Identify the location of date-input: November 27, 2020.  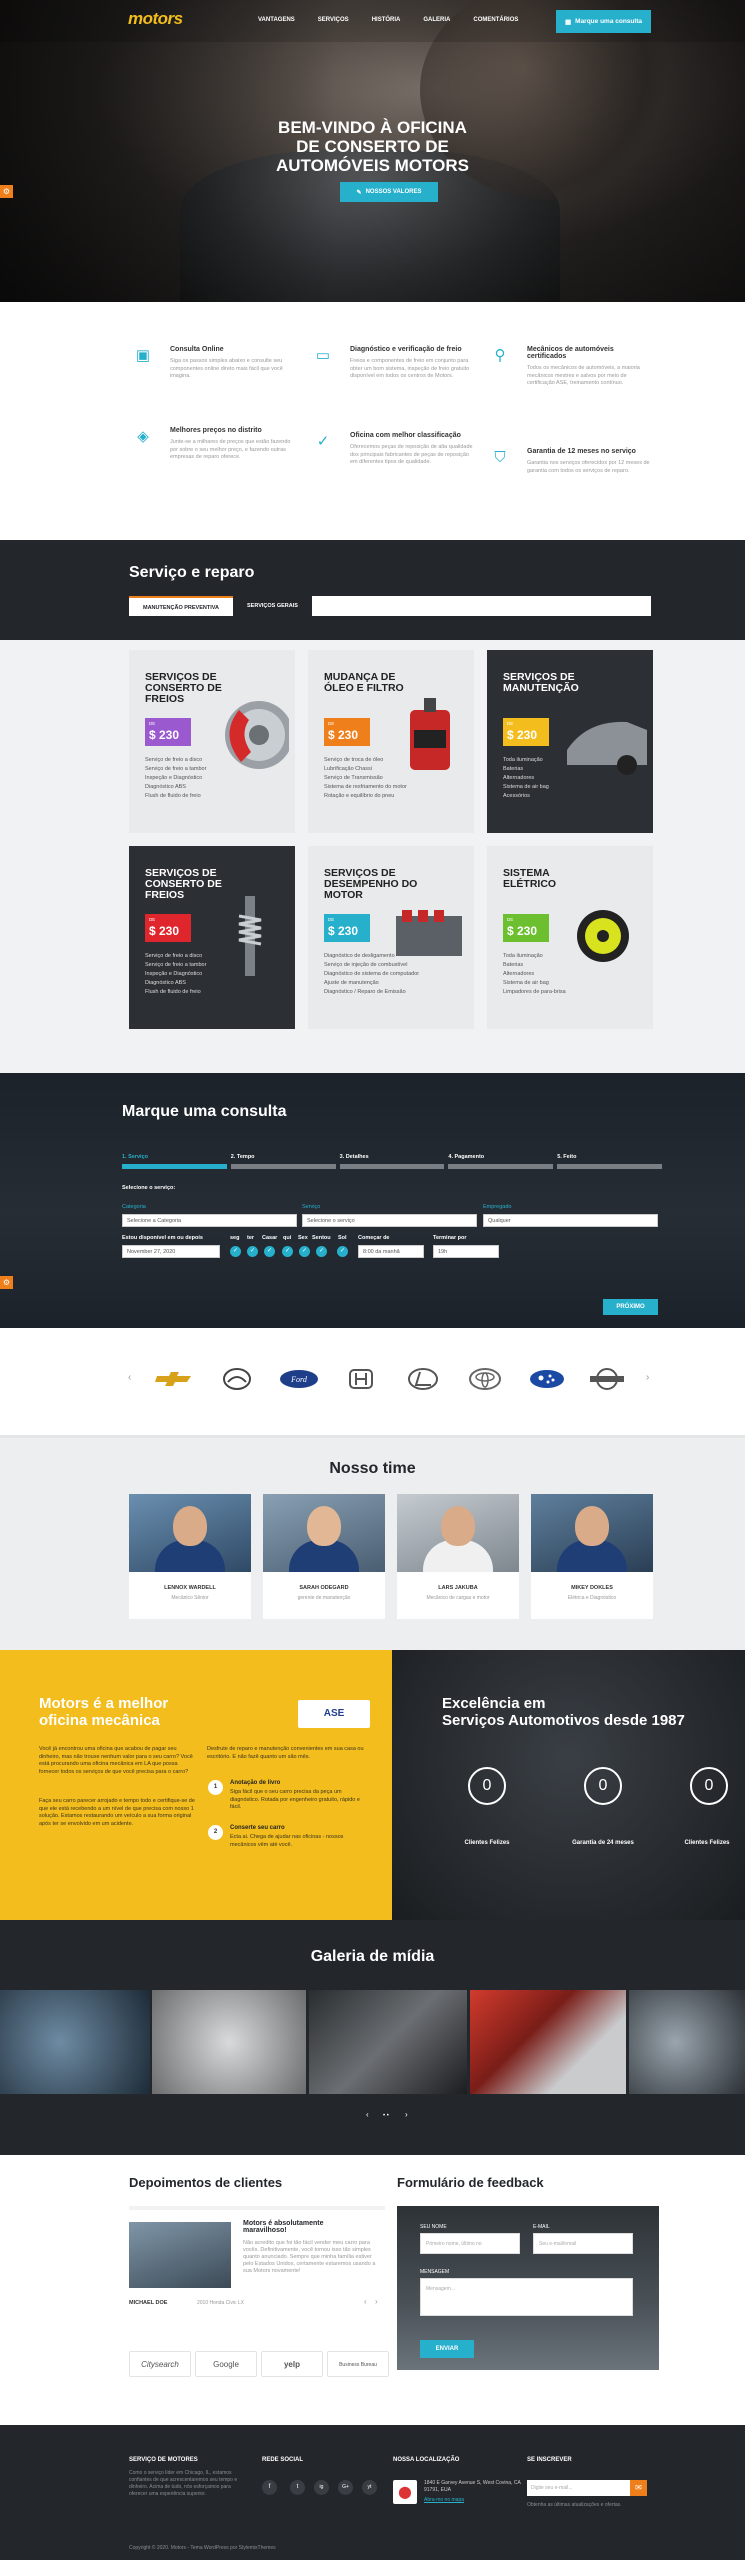
(171, 1251).